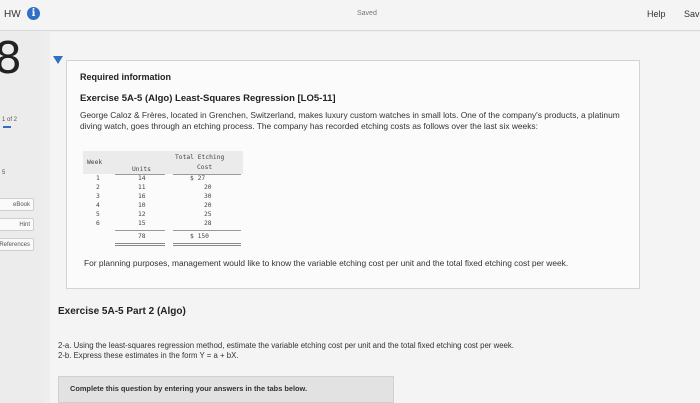  I want to click on cost-double-rule, so click(207, 244).